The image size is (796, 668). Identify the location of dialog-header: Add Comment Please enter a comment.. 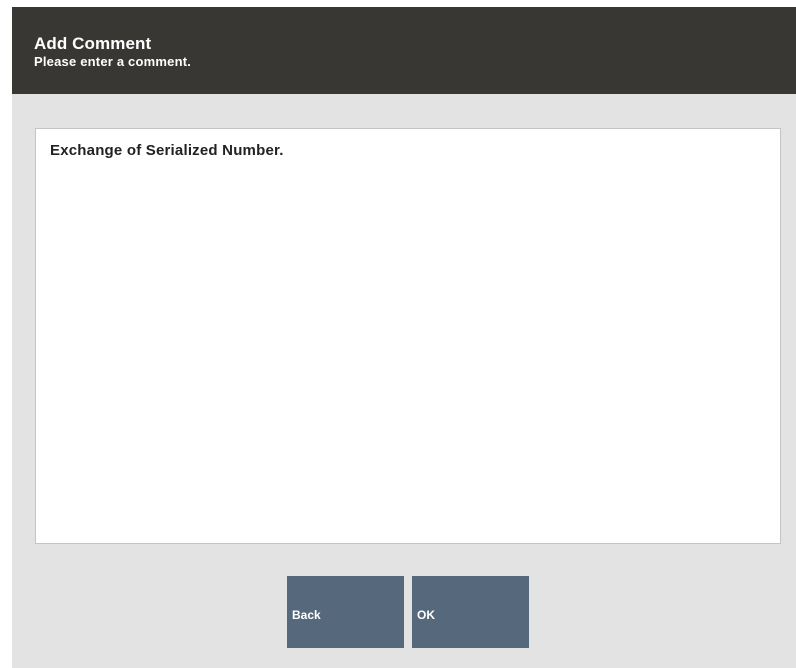
(404, 50).